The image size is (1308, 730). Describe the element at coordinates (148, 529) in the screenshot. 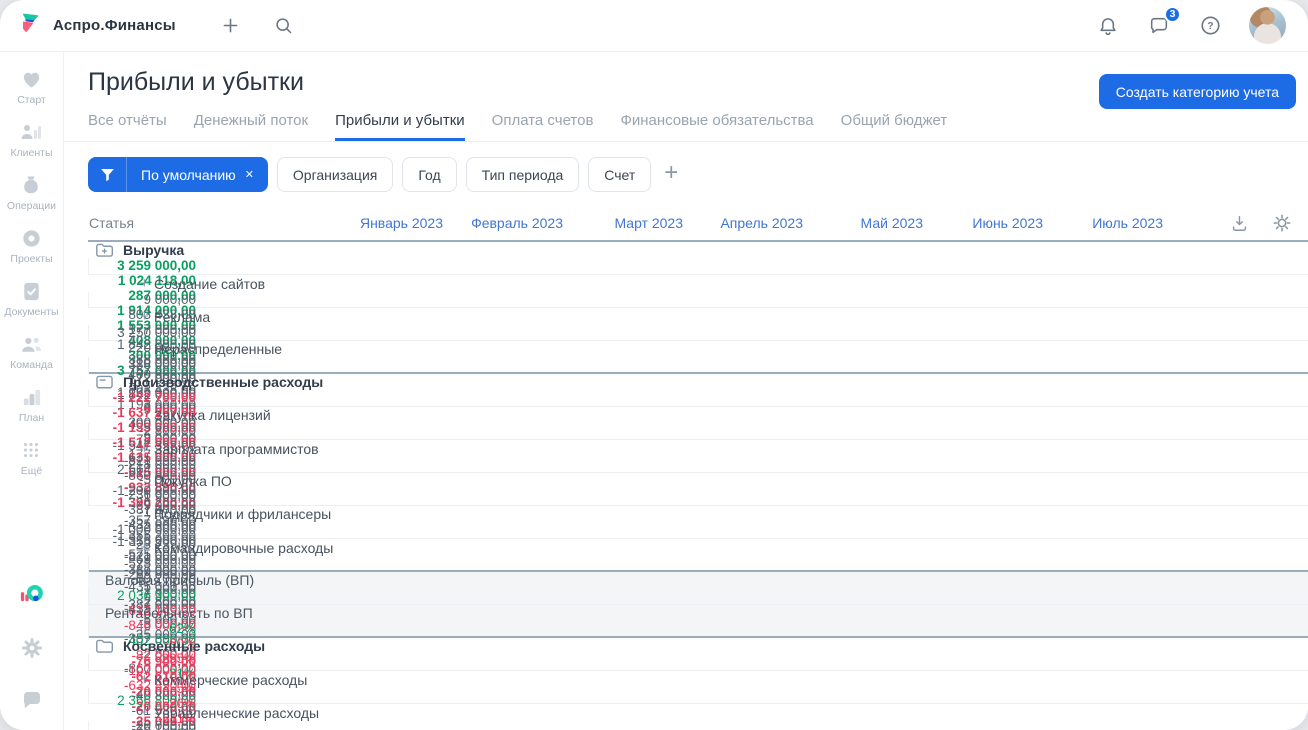

I see `cell-value: -1 000 000,00` at that location.